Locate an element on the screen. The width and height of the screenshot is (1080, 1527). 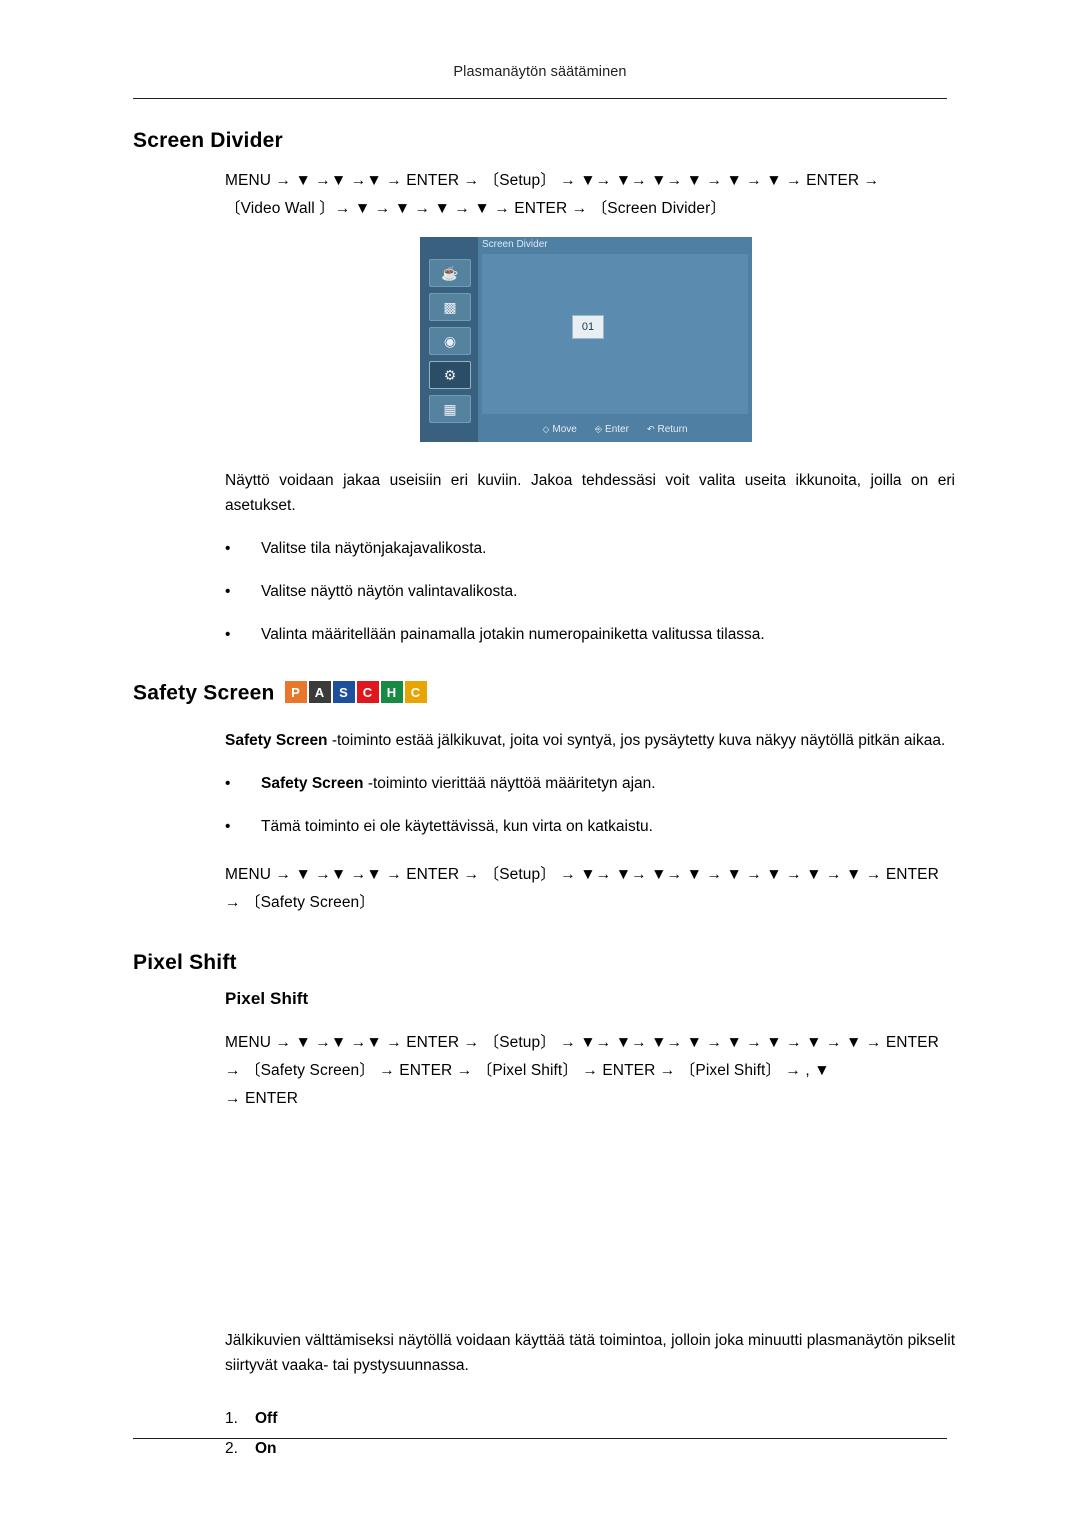
header-rule is located at coordinates (540, 98).